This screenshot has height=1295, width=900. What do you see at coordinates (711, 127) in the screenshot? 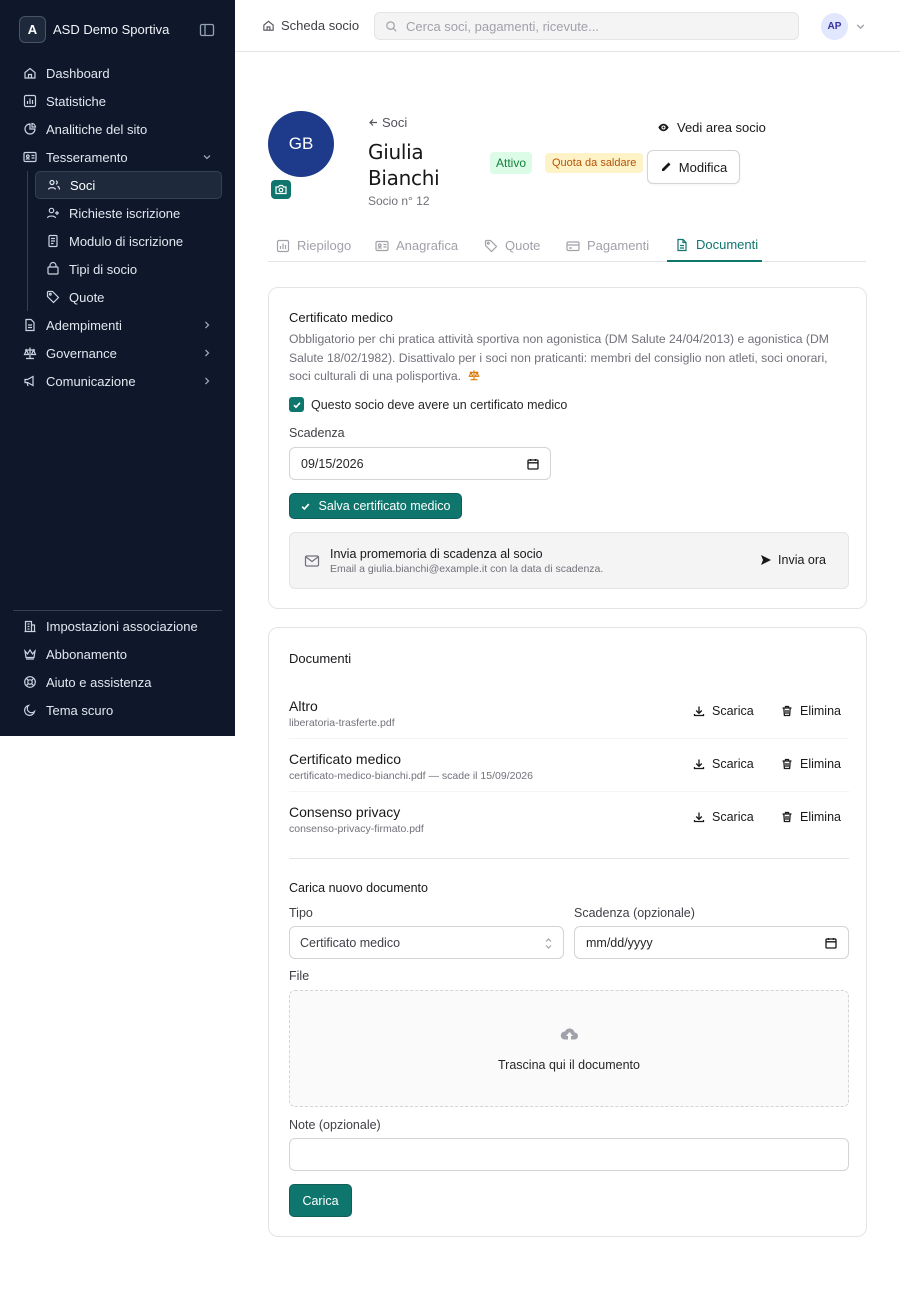
I see `view-member-area-link: Vedi area socio` at bounding box center [711, 127].